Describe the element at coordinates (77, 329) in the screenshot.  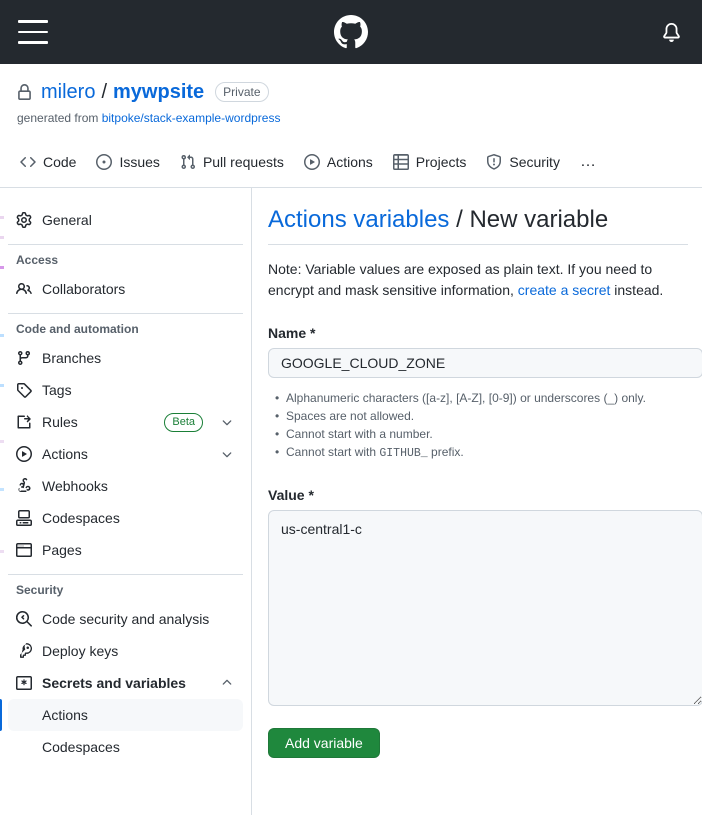
I see `sidebar-section-code-automation-title: Code and automation` at that location.